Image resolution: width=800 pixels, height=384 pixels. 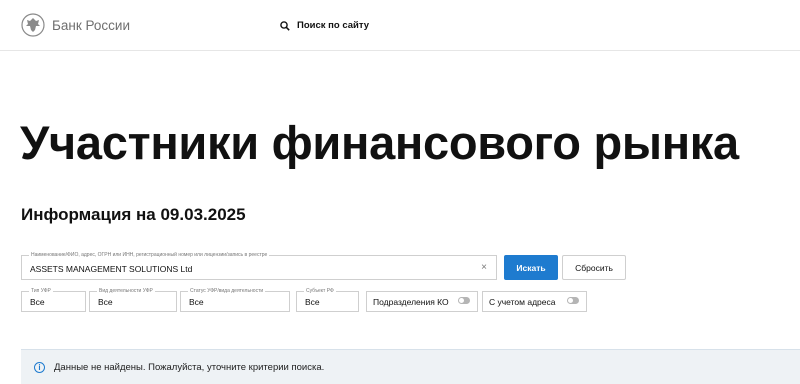 I want to click on filter-activity-type-value: Все, so click(x=105, y=302).